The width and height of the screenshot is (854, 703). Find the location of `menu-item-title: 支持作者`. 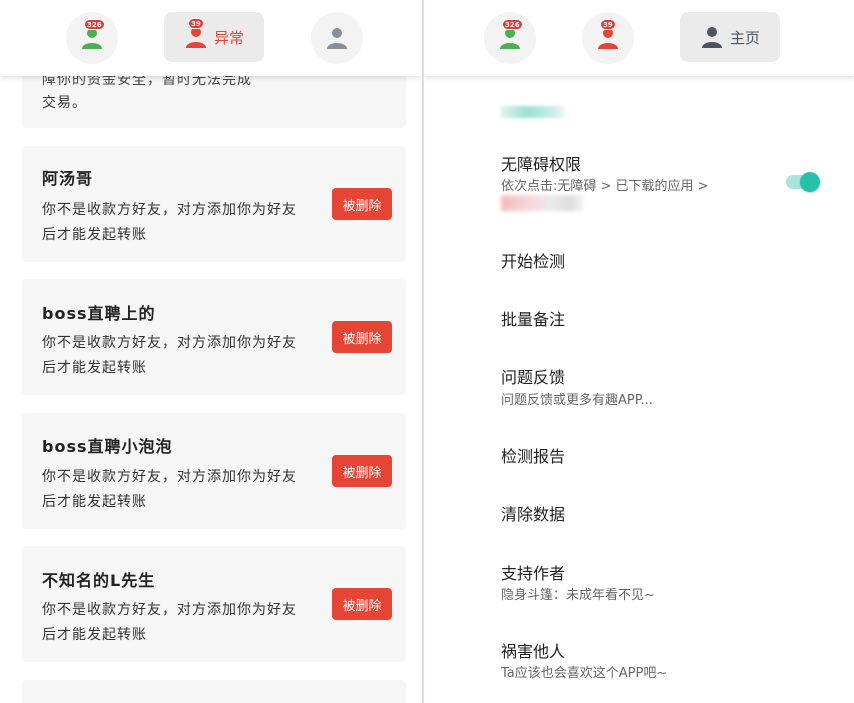

menu-item-title: 支持作者 is located at coordinates (533, 573).